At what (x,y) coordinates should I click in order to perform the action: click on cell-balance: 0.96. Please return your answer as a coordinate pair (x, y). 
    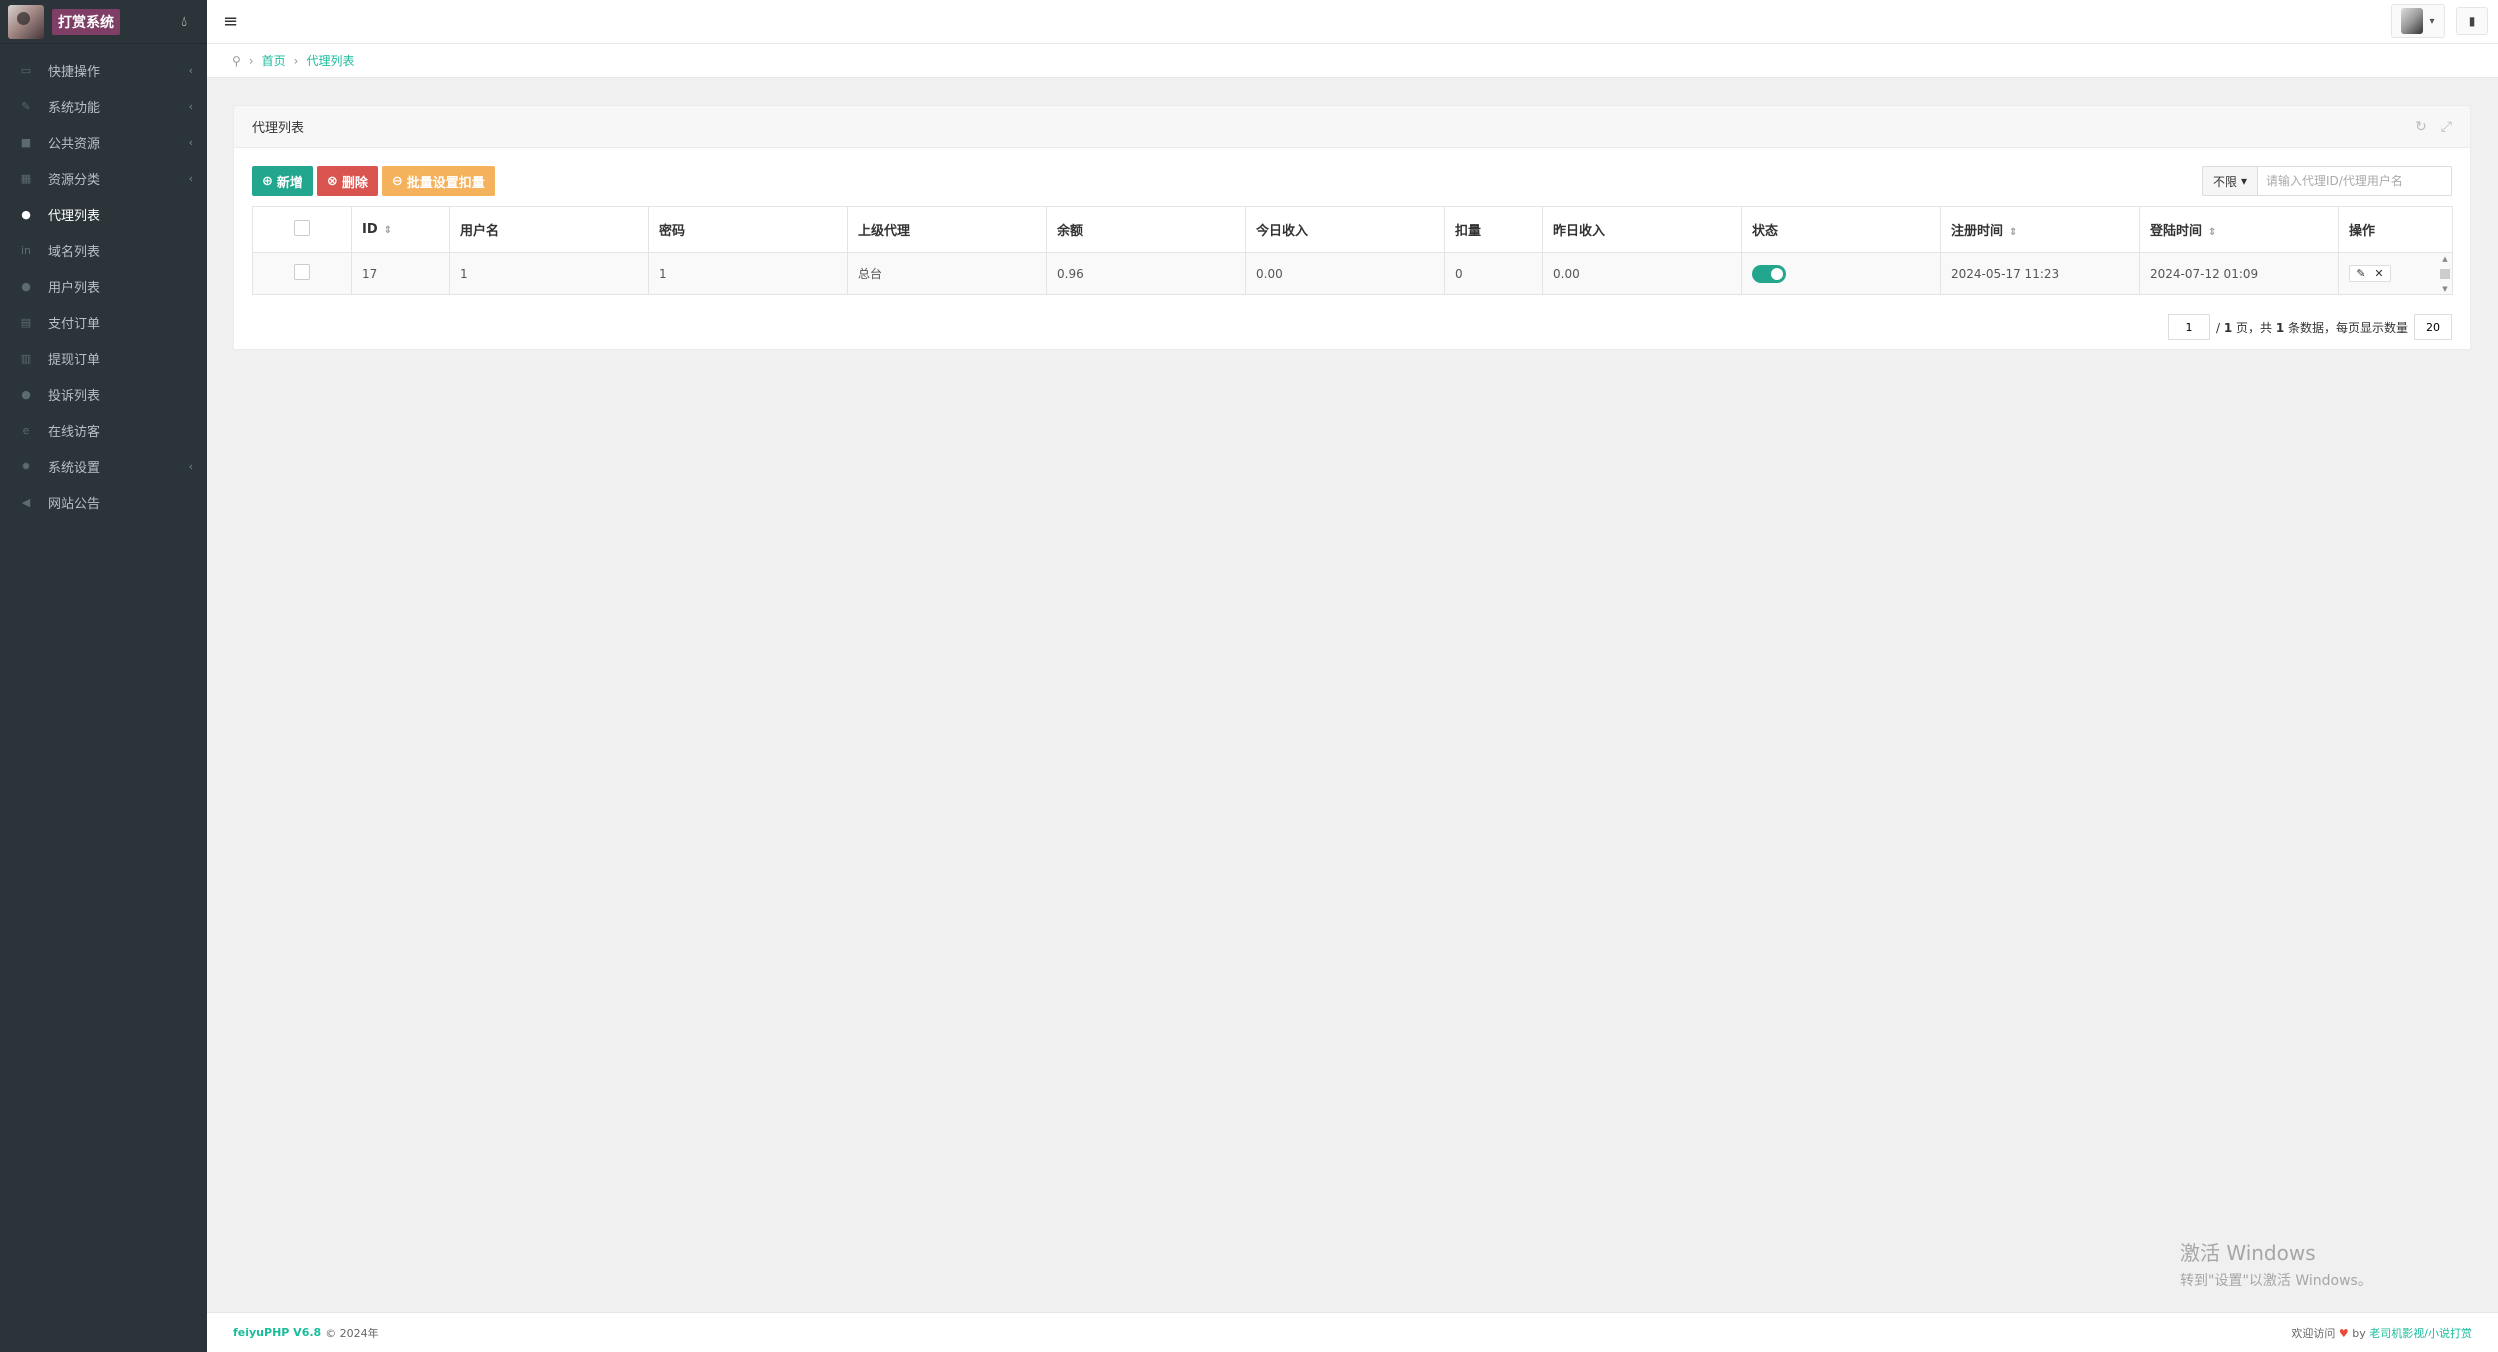
    Looking at the image, I should click on (1146, 273).